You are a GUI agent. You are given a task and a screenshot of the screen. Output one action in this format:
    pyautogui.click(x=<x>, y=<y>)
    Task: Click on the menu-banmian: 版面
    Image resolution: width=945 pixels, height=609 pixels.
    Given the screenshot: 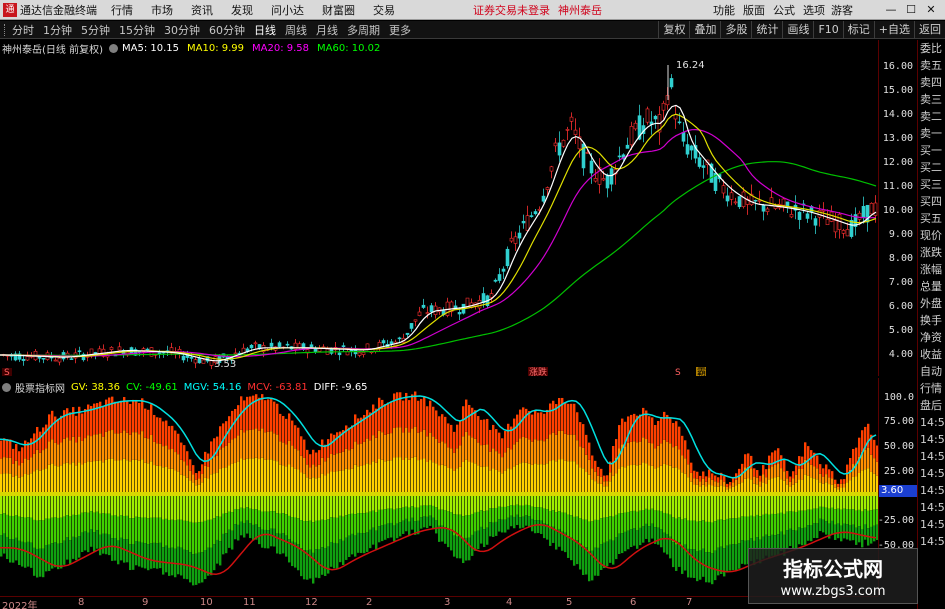 What is the action you would take?
    pyautogui.click(x=754, y=10)
    